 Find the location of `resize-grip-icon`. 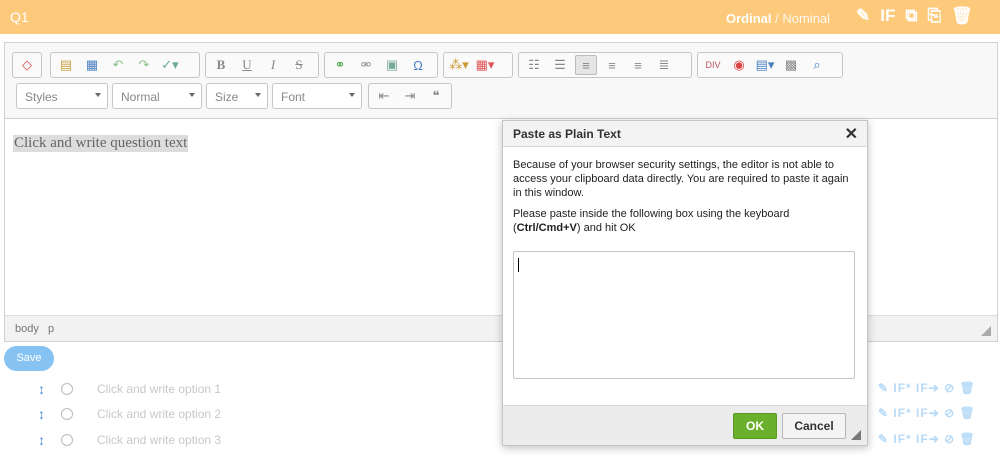

resize-grip-icon is located at coordinates (986, 331).